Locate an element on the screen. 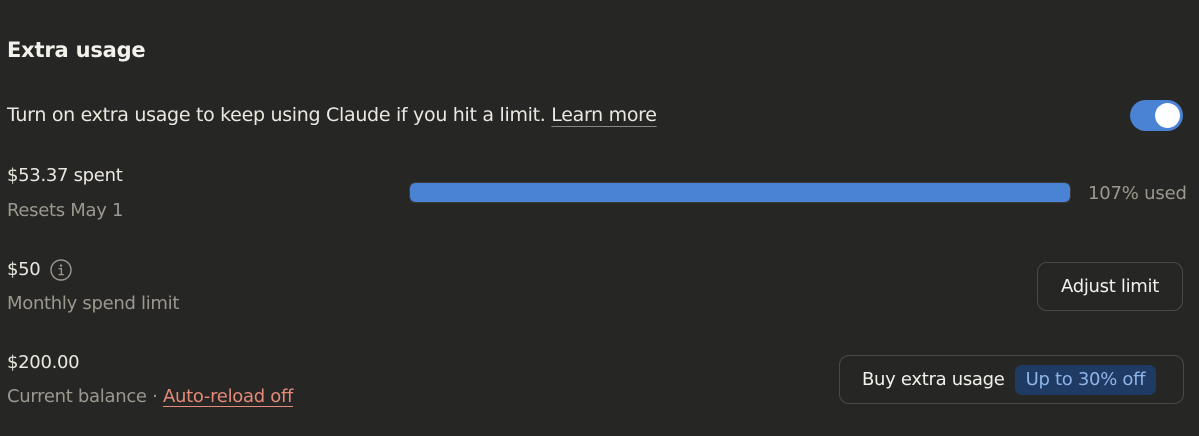 The width and height of the screenshot is (1199, 436). learn-more-link: Learn more is located at coordinates (604, 115).